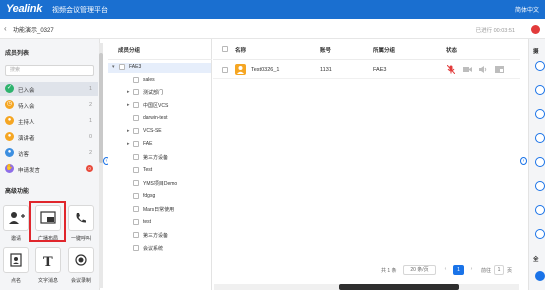  Describe the element at coordinates (536, 260) in the screenshot. I see `right-section-title: 全` at that location.